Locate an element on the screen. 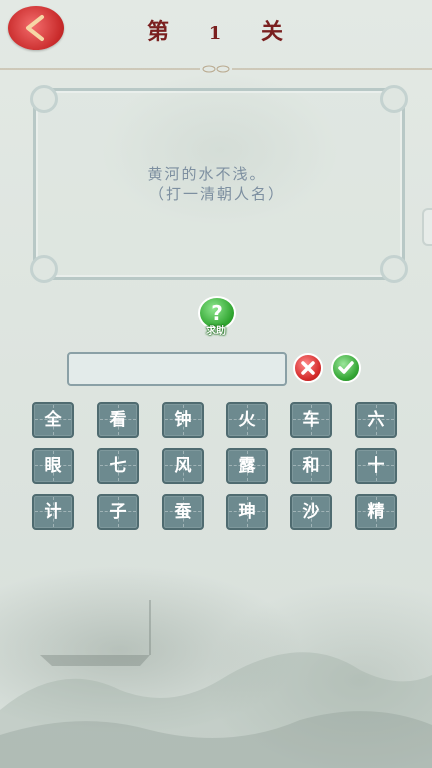 The width and height of the screenshot is (432, 768). char-tile: 看 is located at coordinates (118, 420).